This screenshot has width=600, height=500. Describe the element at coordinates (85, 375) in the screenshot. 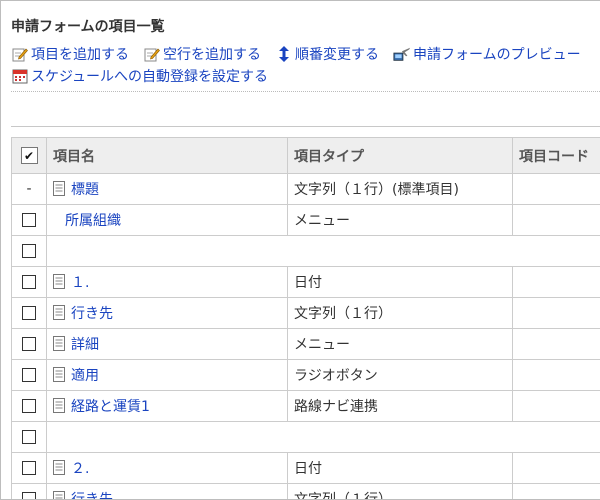

I see `item-name-link: 適用` at that location.